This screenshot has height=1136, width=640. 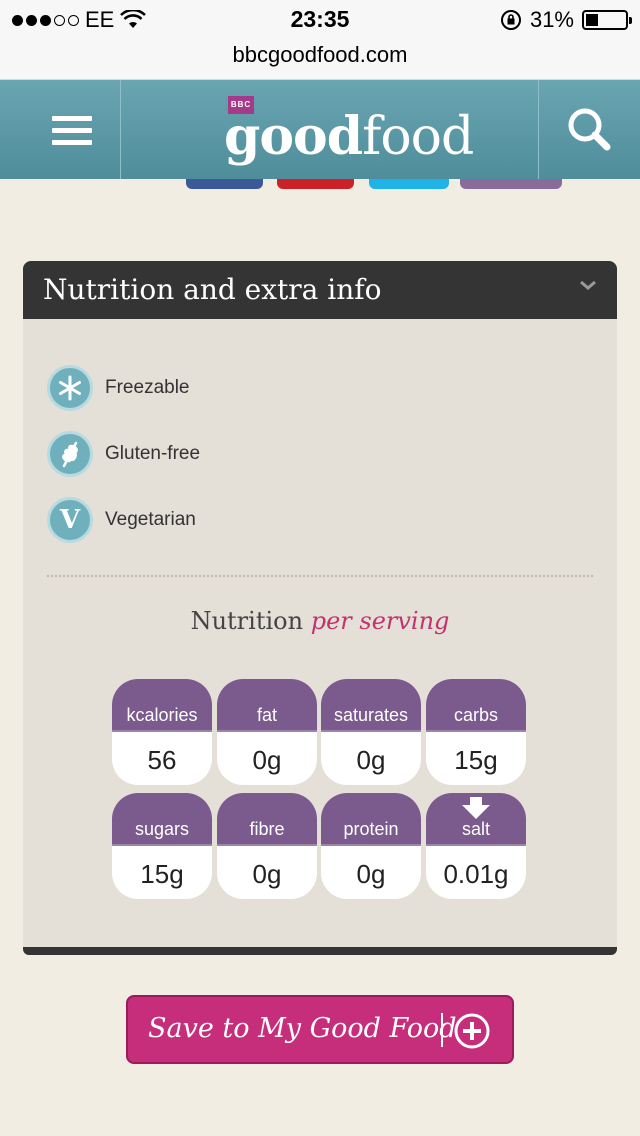 I want to click on nutrition-tile-salt: salt 0.01g, so click(x=476, y=846).